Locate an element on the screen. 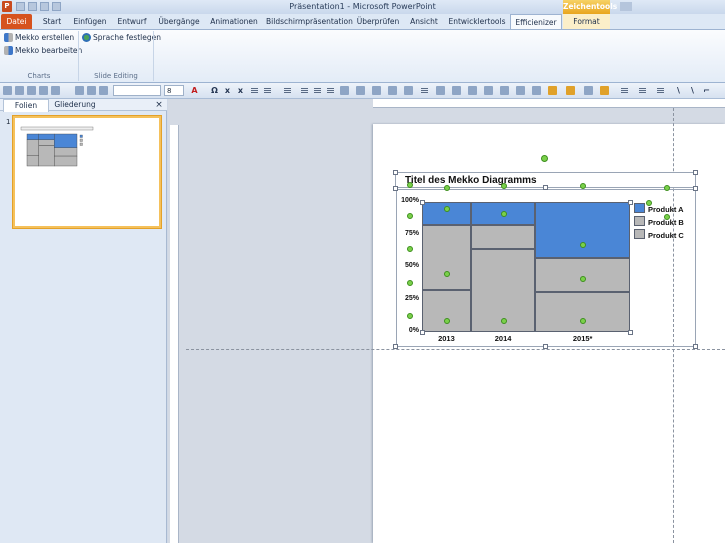 This screenshot has width=725, height=543. numbering-icon is located at coordinates (267, 90).